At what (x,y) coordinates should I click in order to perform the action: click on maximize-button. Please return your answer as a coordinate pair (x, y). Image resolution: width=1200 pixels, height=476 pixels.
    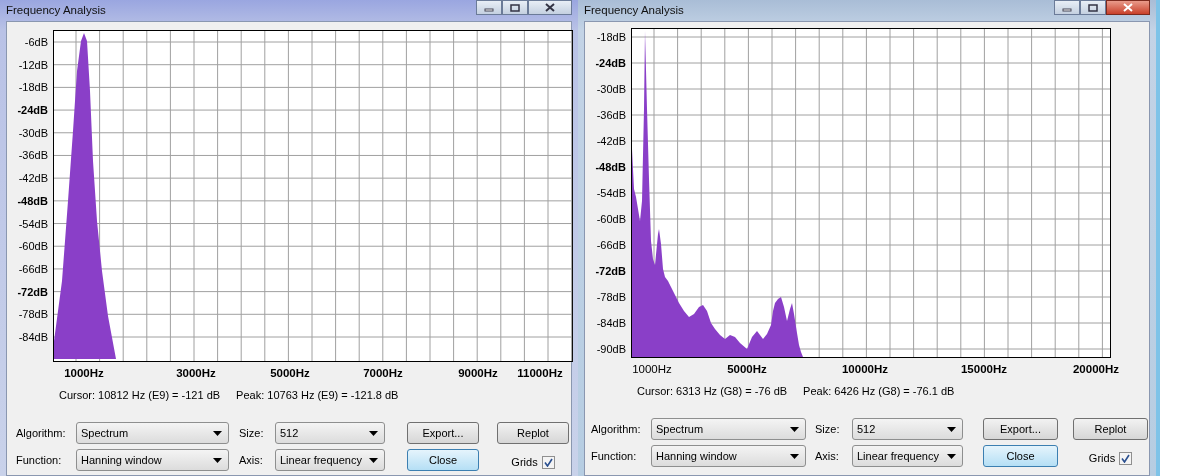
    Looking at the image, I should click on (1093, 7).